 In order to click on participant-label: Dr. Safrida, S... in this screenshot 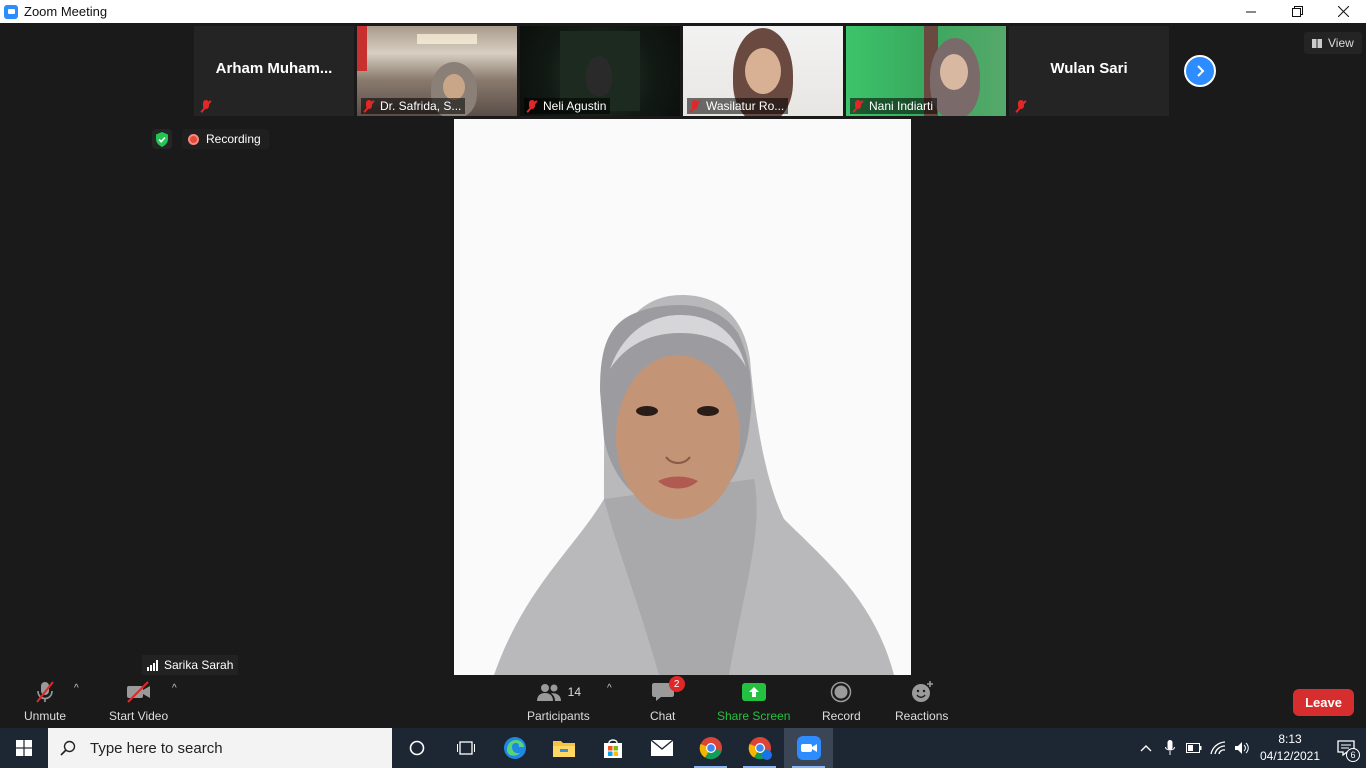, I will do `click(413, 106)`.